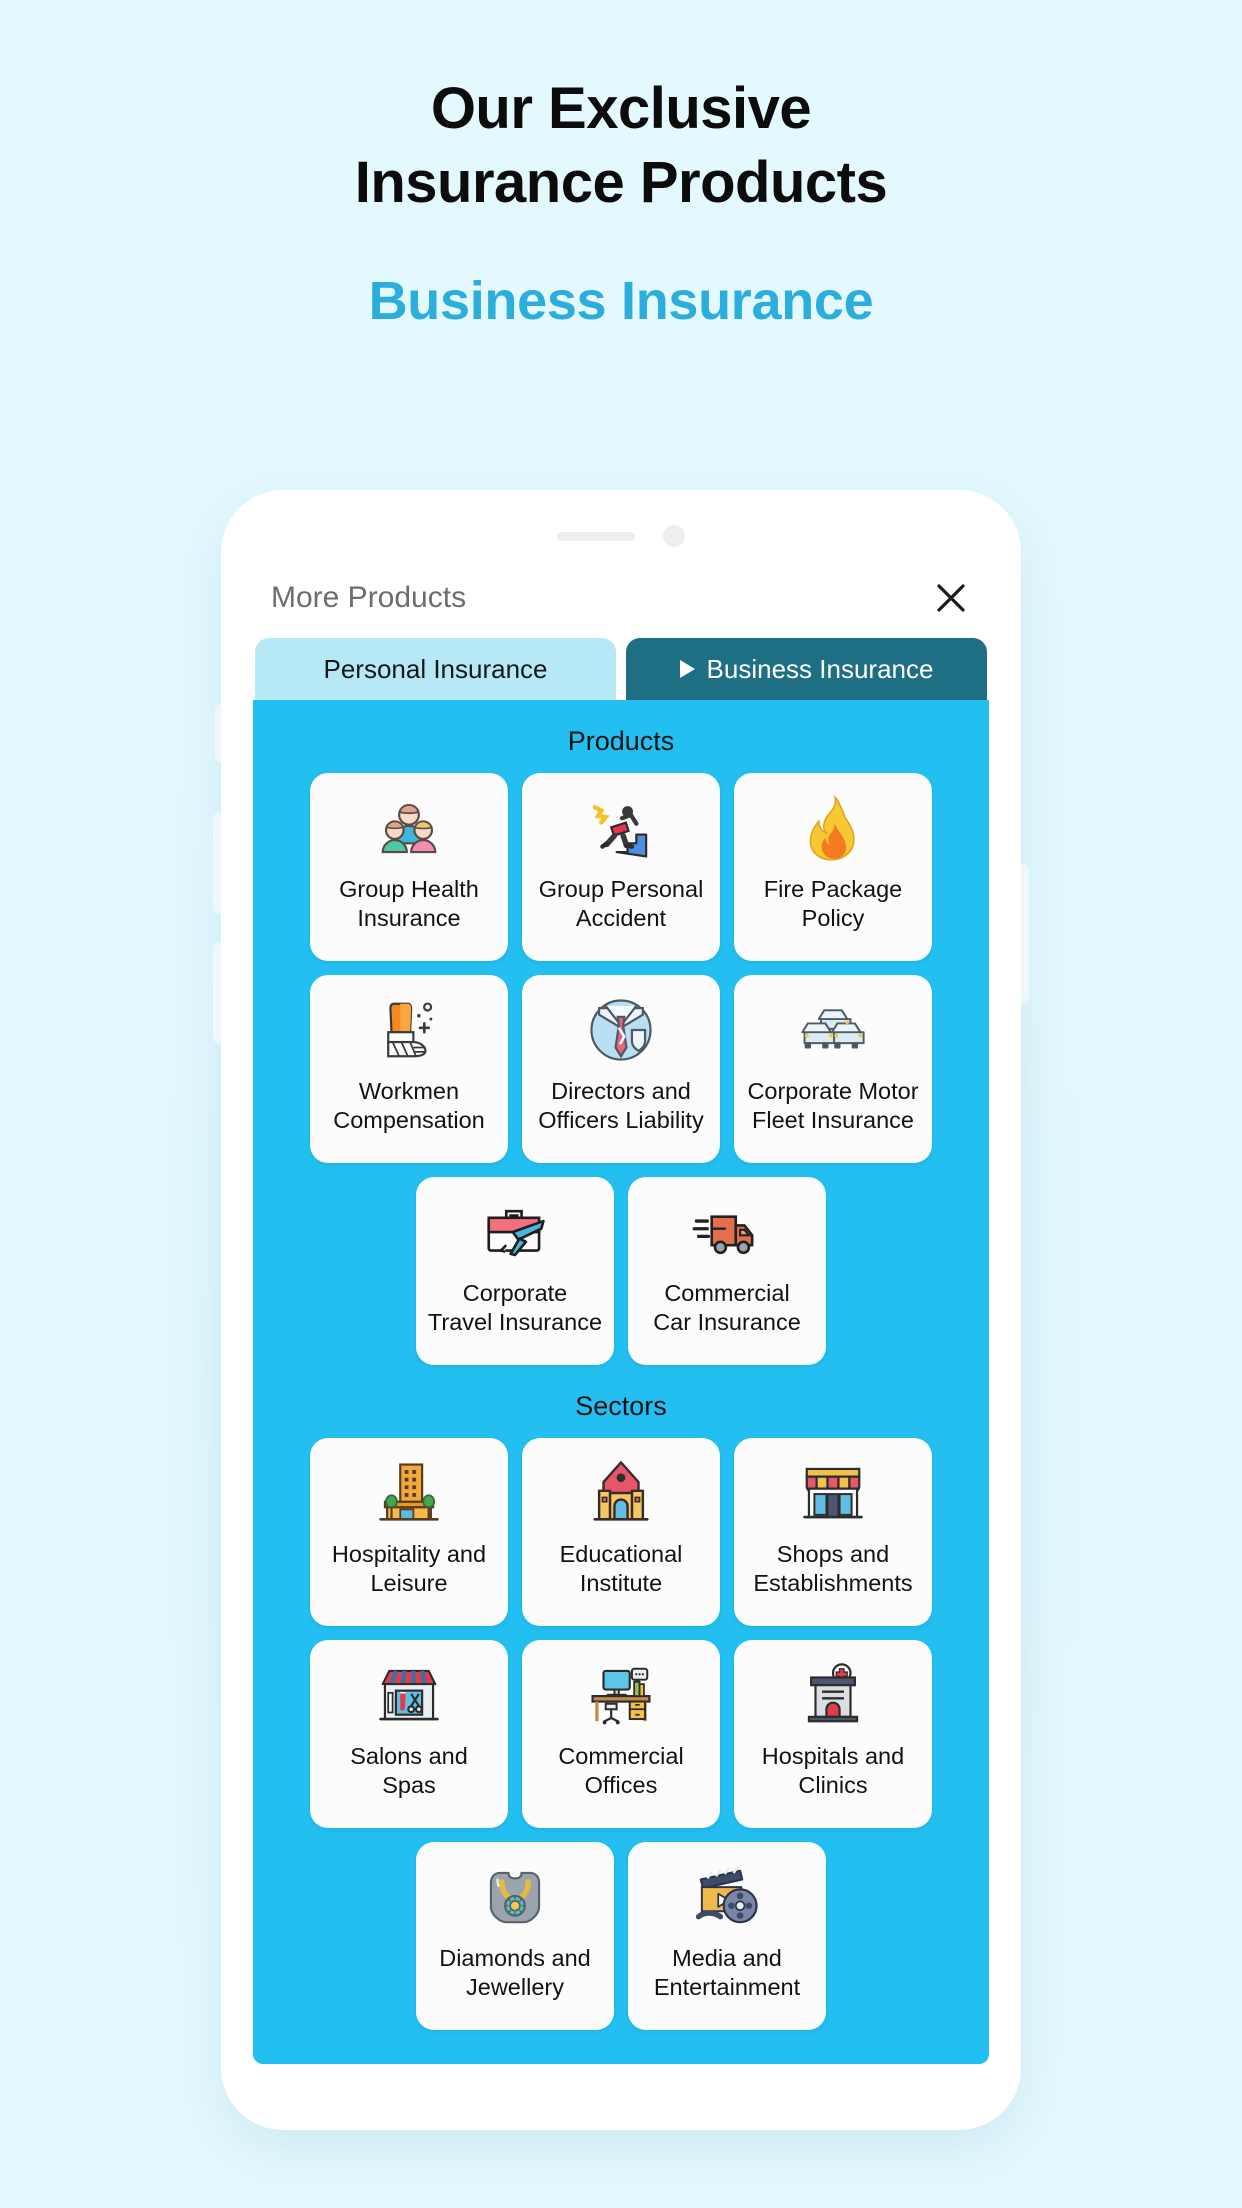 The height and width of the screenshot is (2208, 1242). Describe the element at coordinates (727, 1936) in the screenshot. I see `card-media-and-entertainment: Media and Entertainment` at that location.